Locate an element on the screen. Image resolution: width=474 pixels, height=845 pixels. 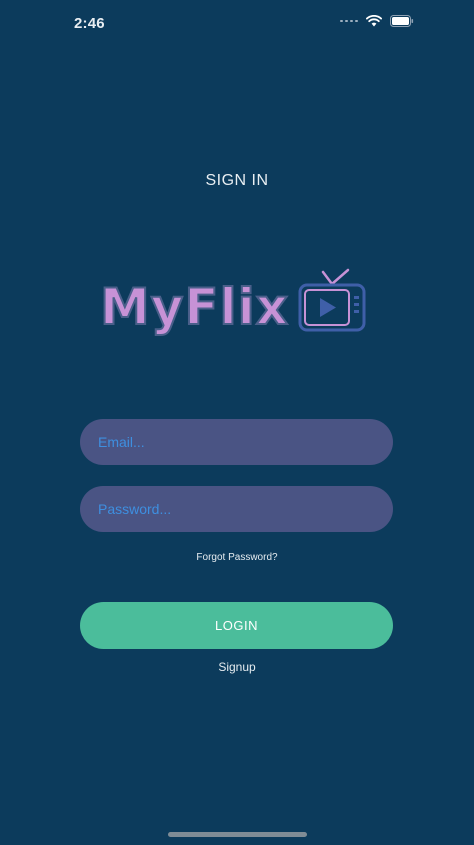
signup-link: Signup is located at coordinates (237, 667).